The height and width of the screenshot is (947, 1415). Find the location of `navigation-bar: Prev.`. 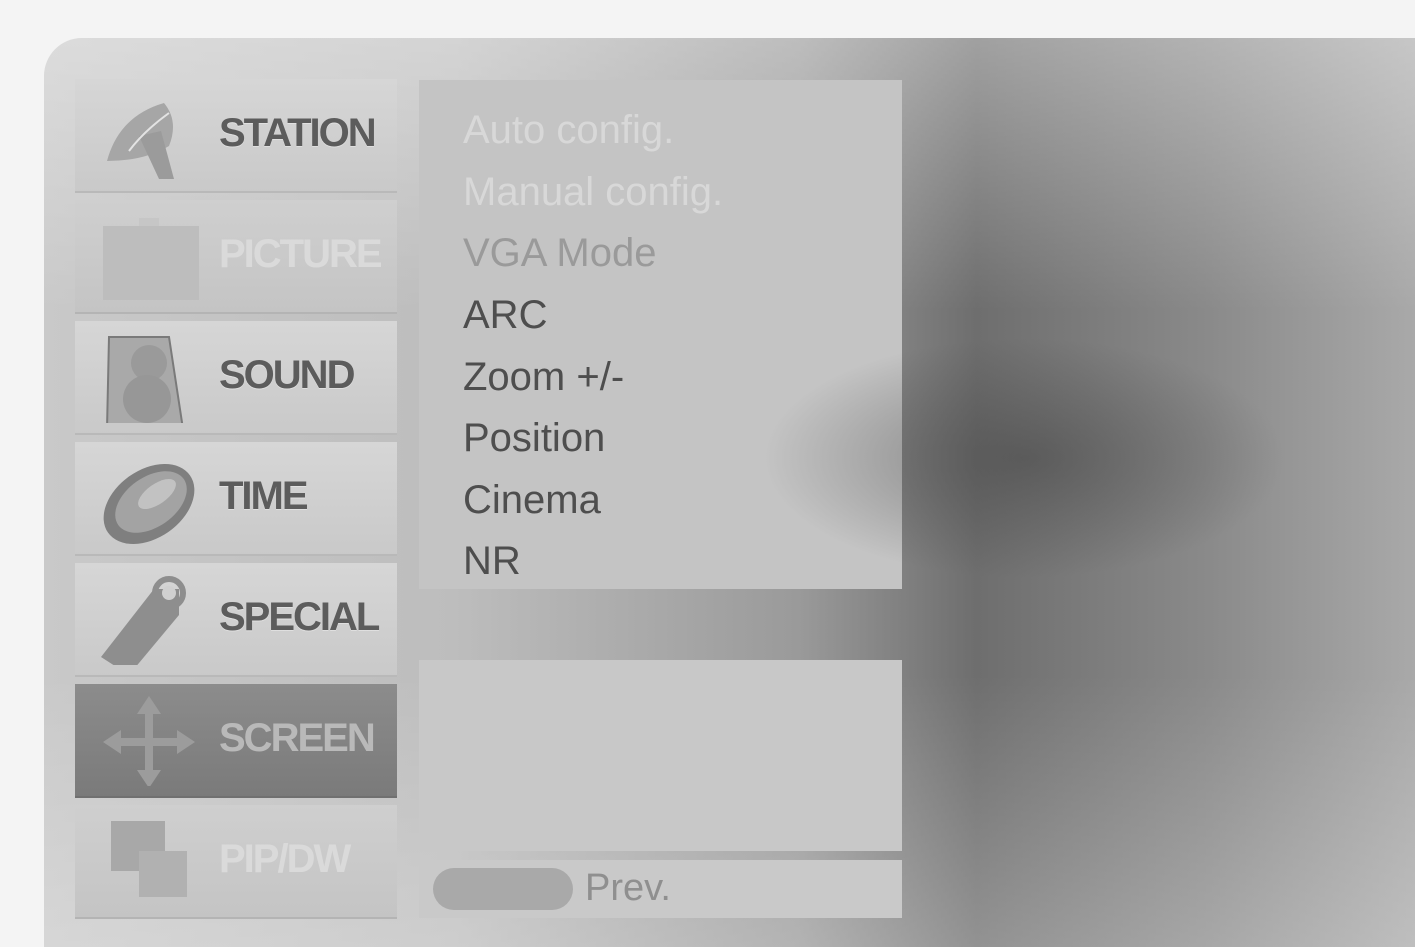

navigation-bar: Prev. is located at coordinates (660, 889).